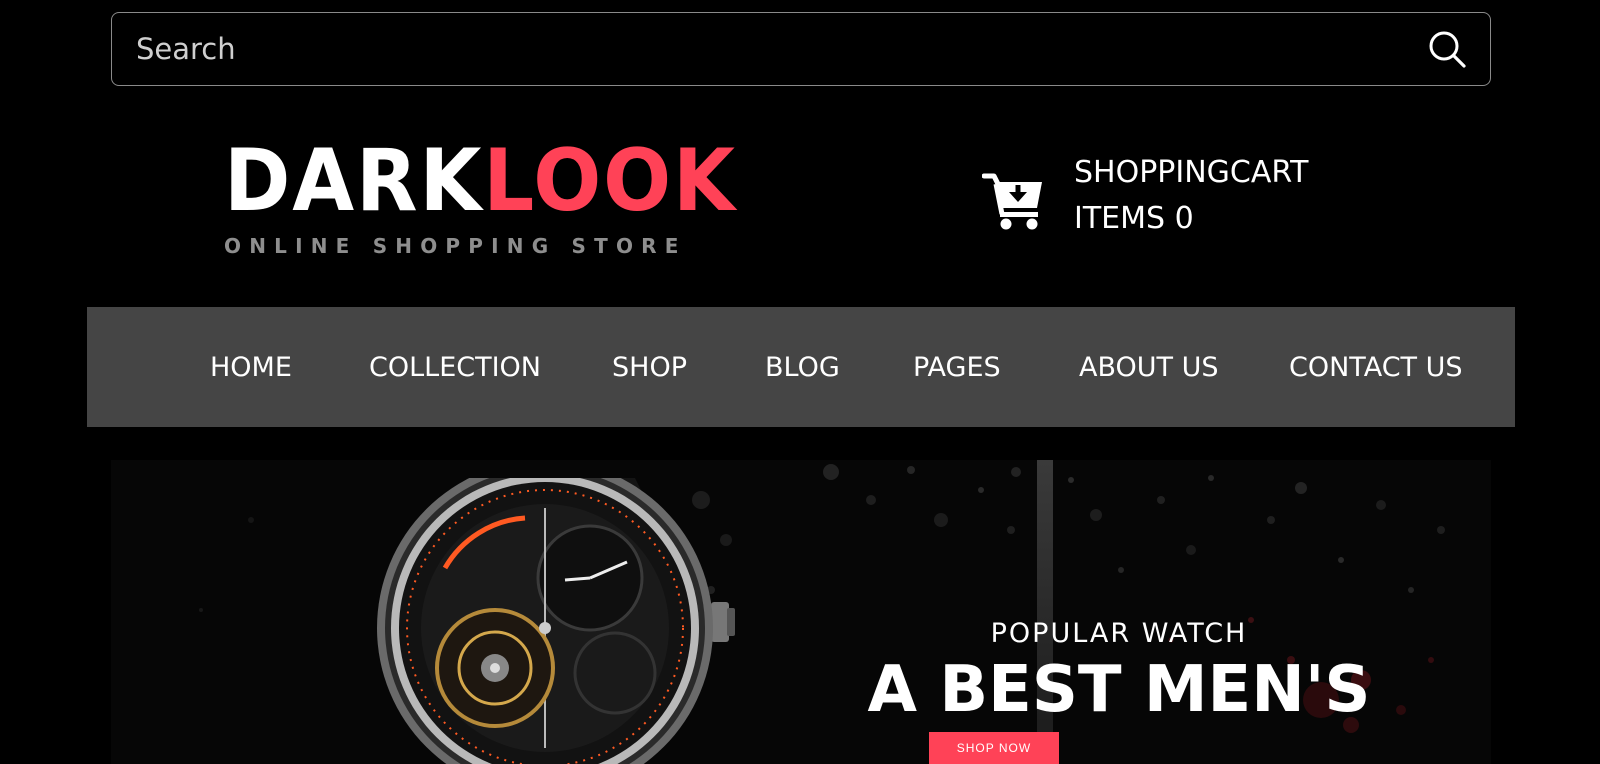 The height and width of the screenshot is (764, 1600). Describe the element at coordinates (781, 49) in the screenshot. I see `search-input` at that location.